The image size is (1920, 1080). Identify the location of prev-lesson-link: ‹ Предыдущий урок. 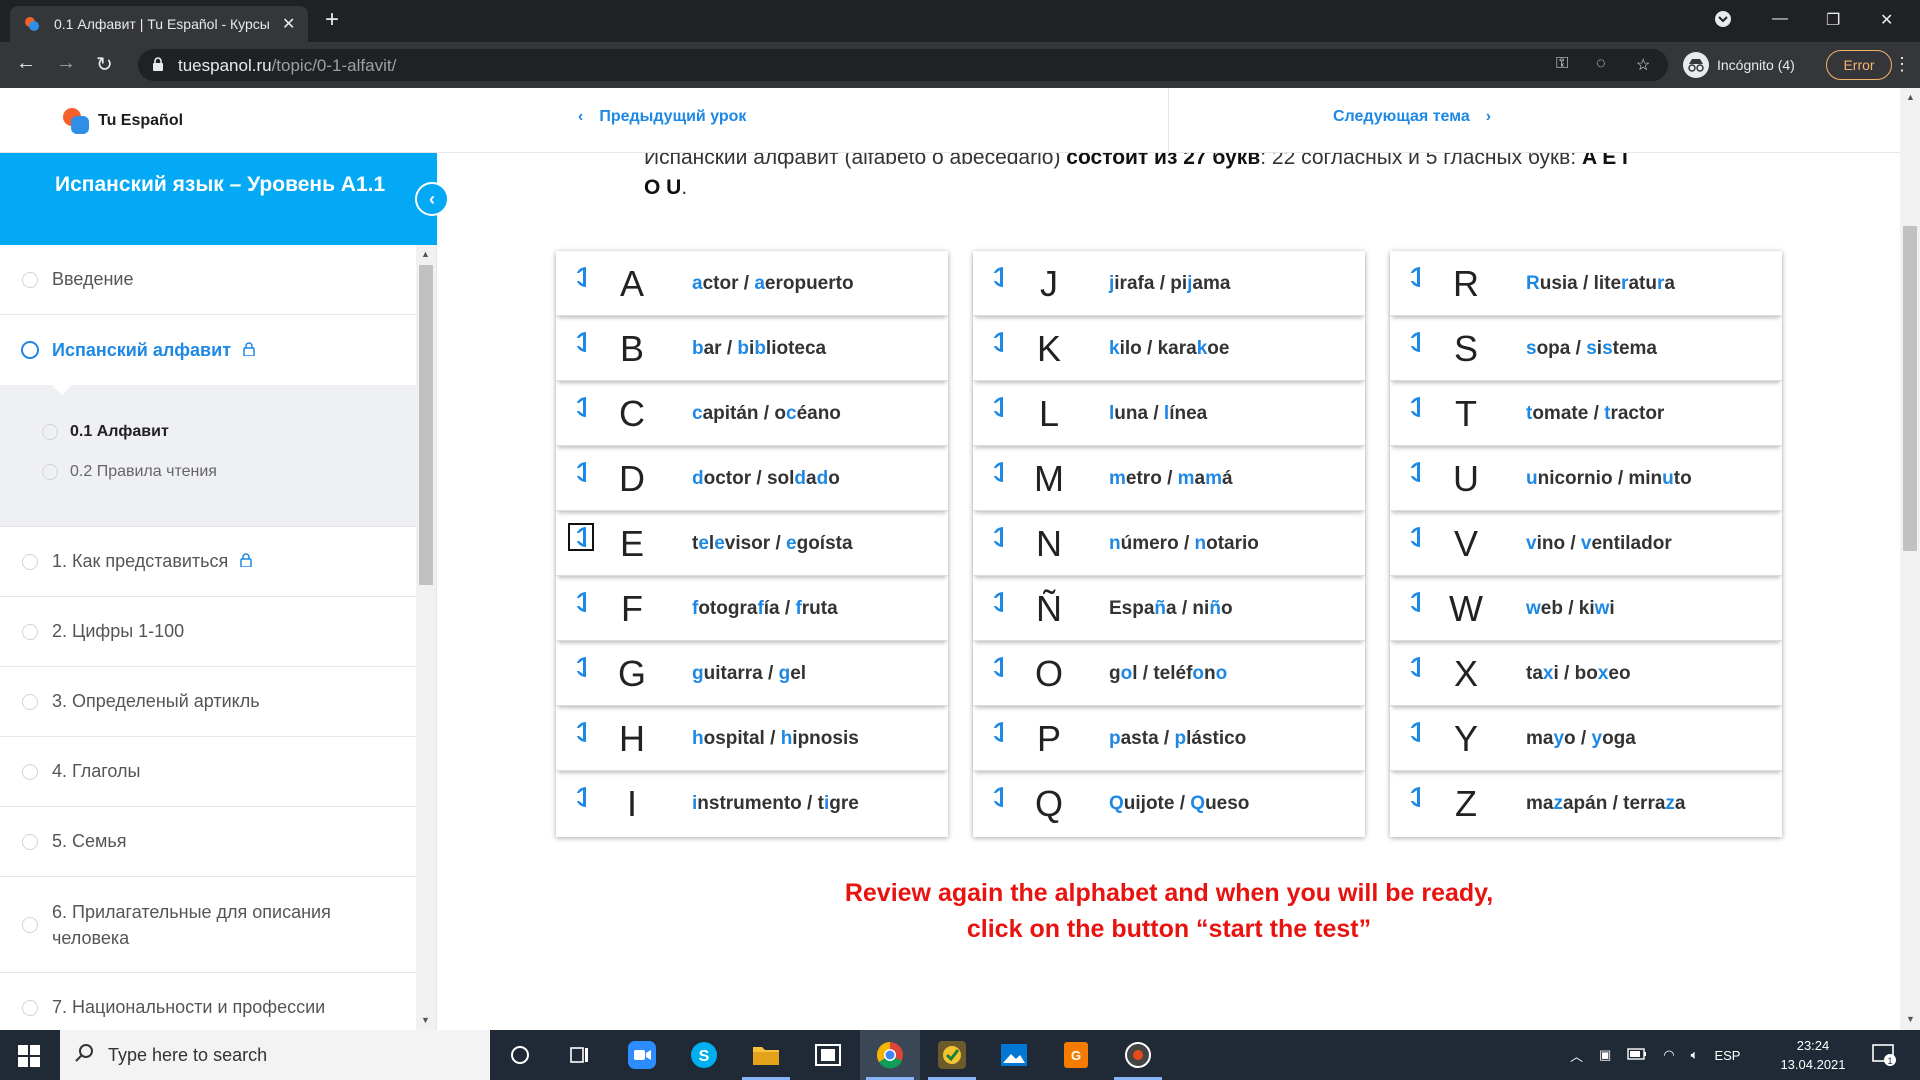
(662, 117).